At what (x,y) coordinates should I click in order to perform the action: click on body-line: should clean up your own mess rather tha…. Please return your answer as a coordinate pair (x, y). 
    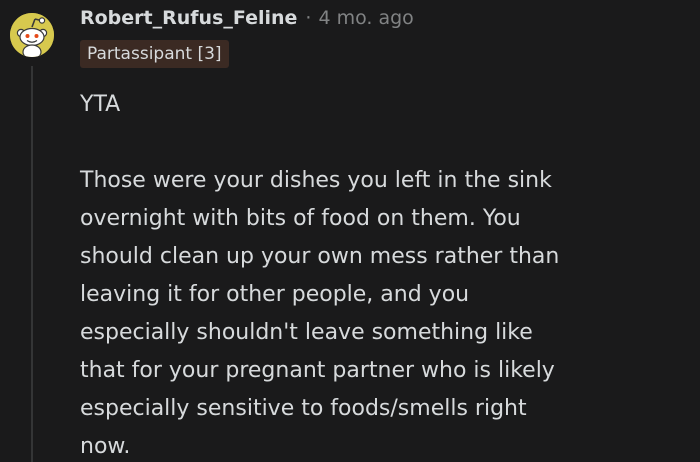
    Looking at the image, I should click on (320, 256).